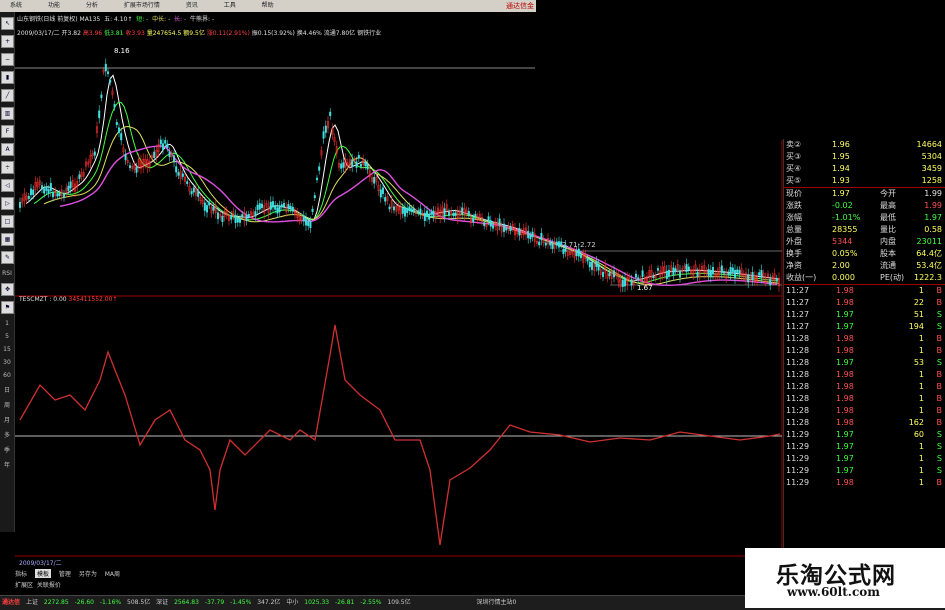 The width and height of the screenshot is (945, 610). Describe the element at coordinates (798, 314) in the screenshot. I see `tick-time: 11:27` at that location.